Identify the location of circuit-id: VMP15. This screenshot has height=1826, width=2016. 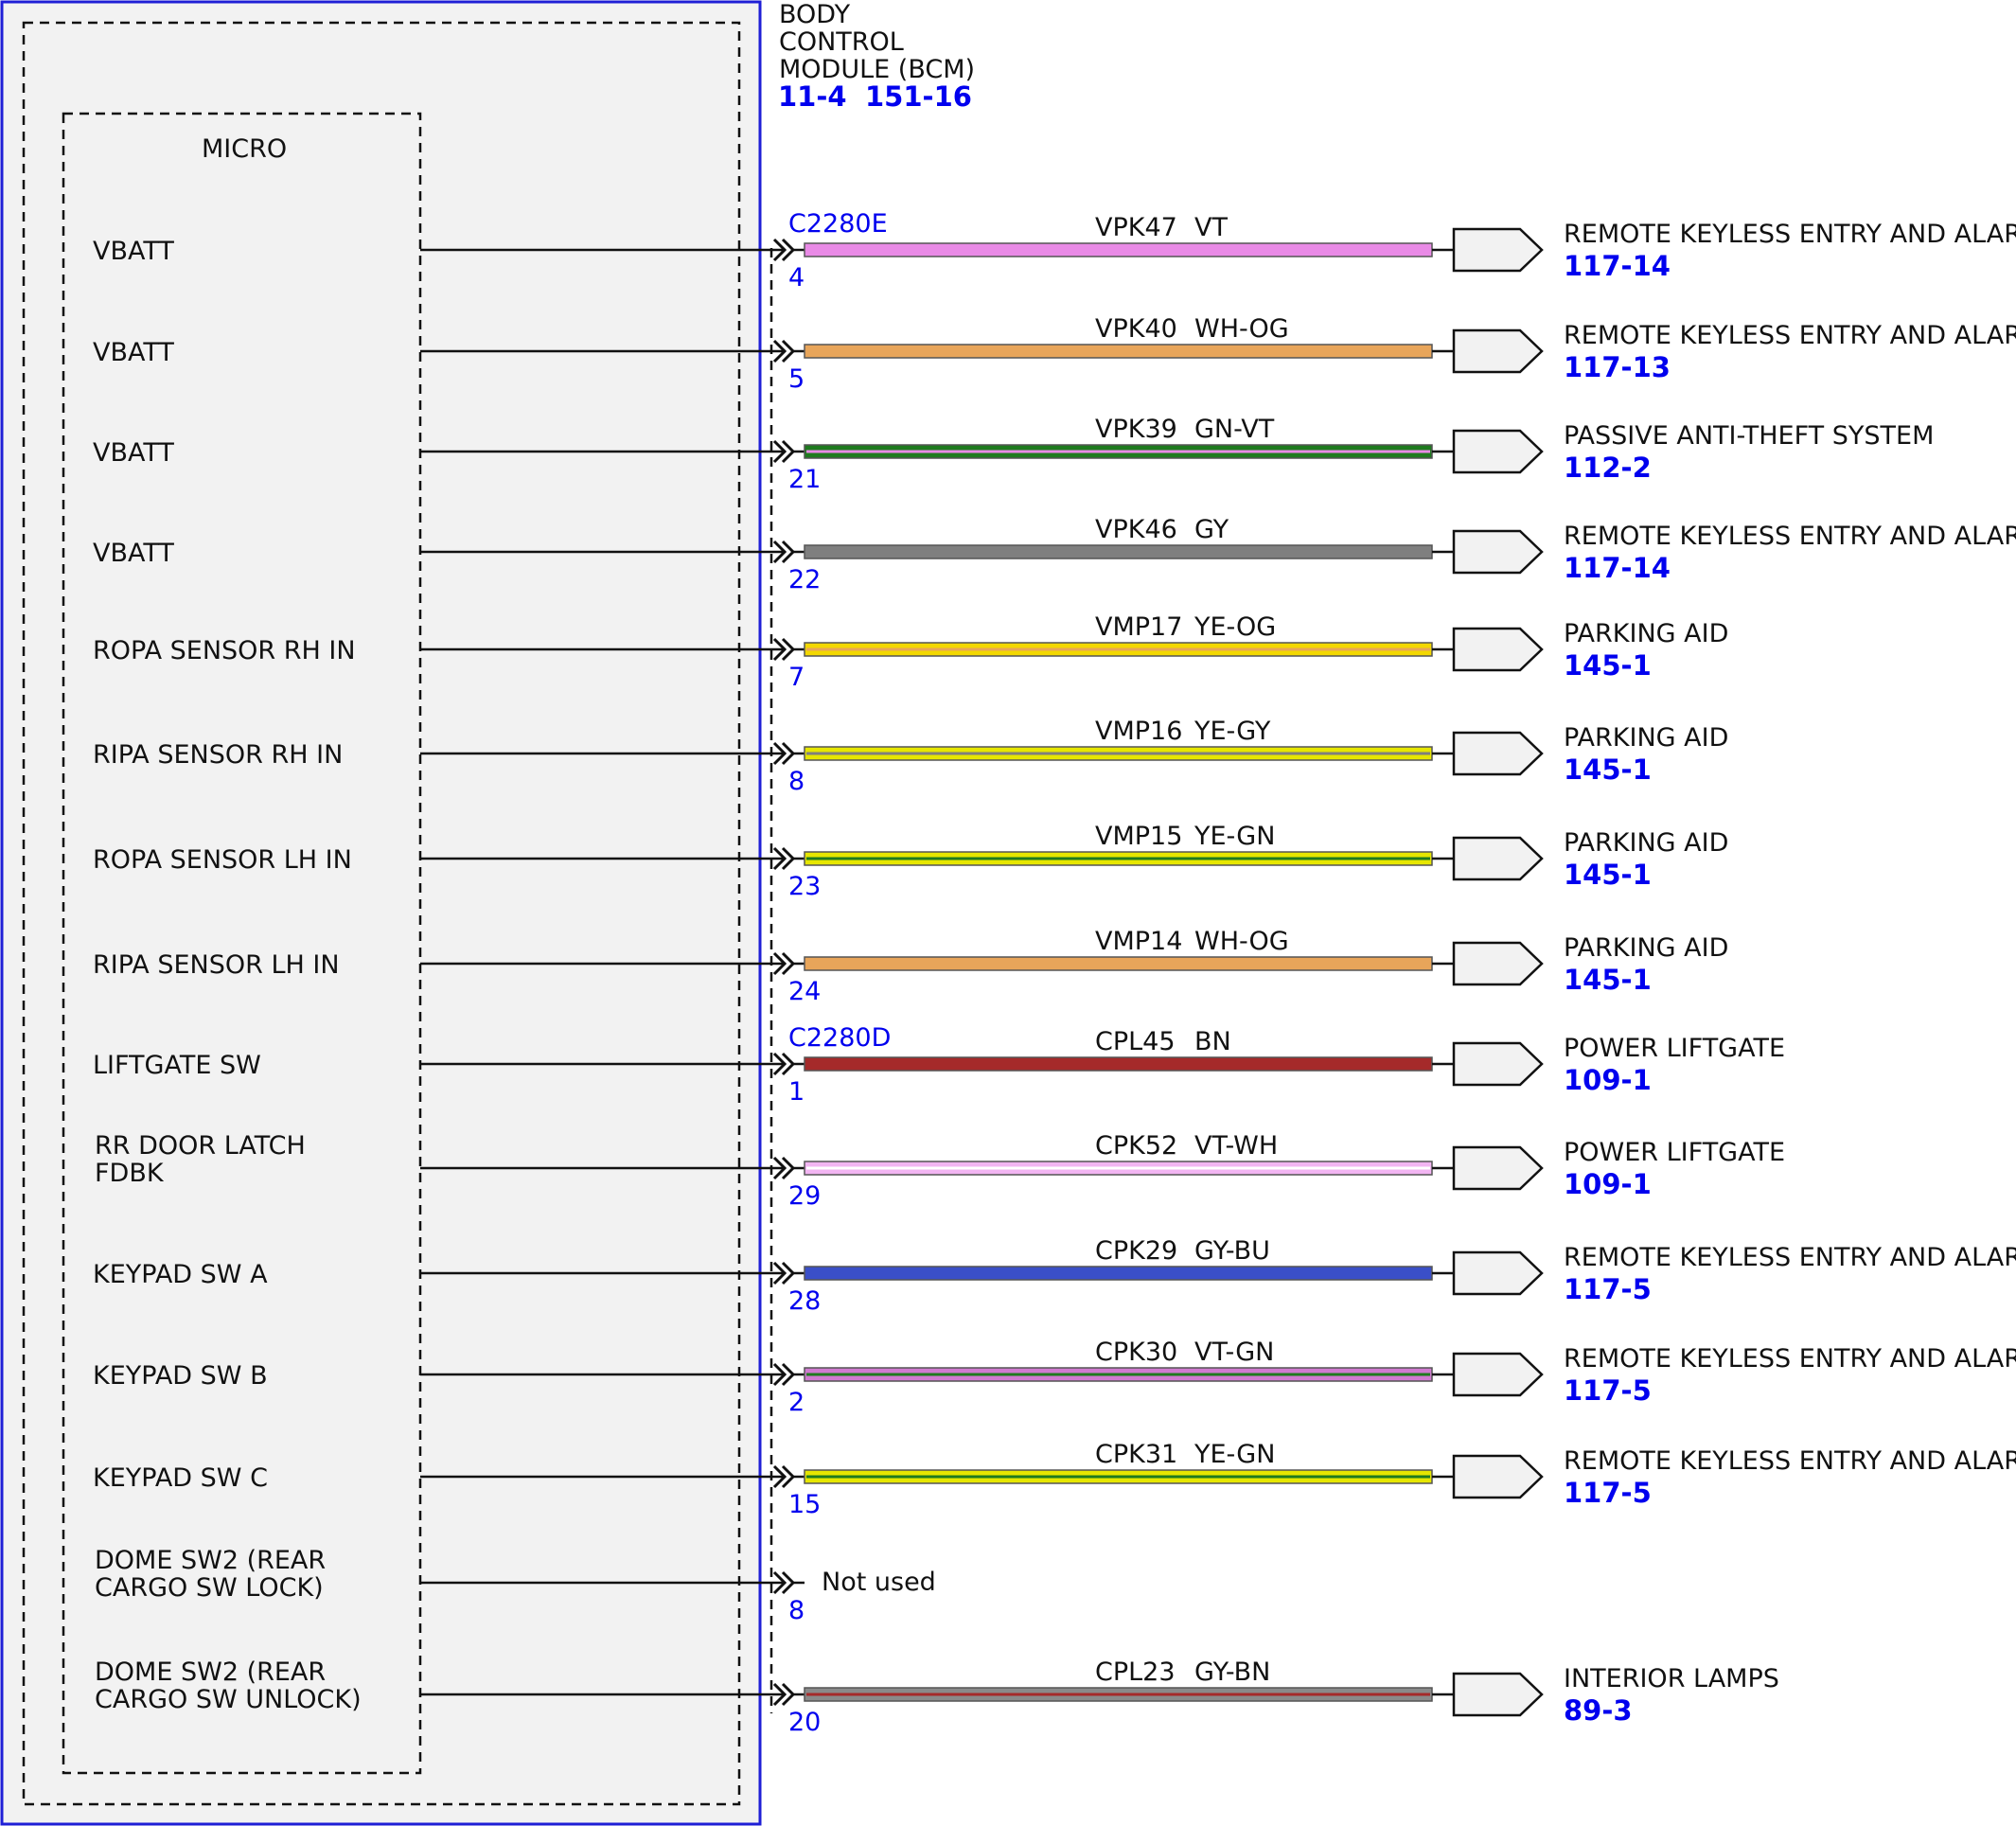
(1138, 836).